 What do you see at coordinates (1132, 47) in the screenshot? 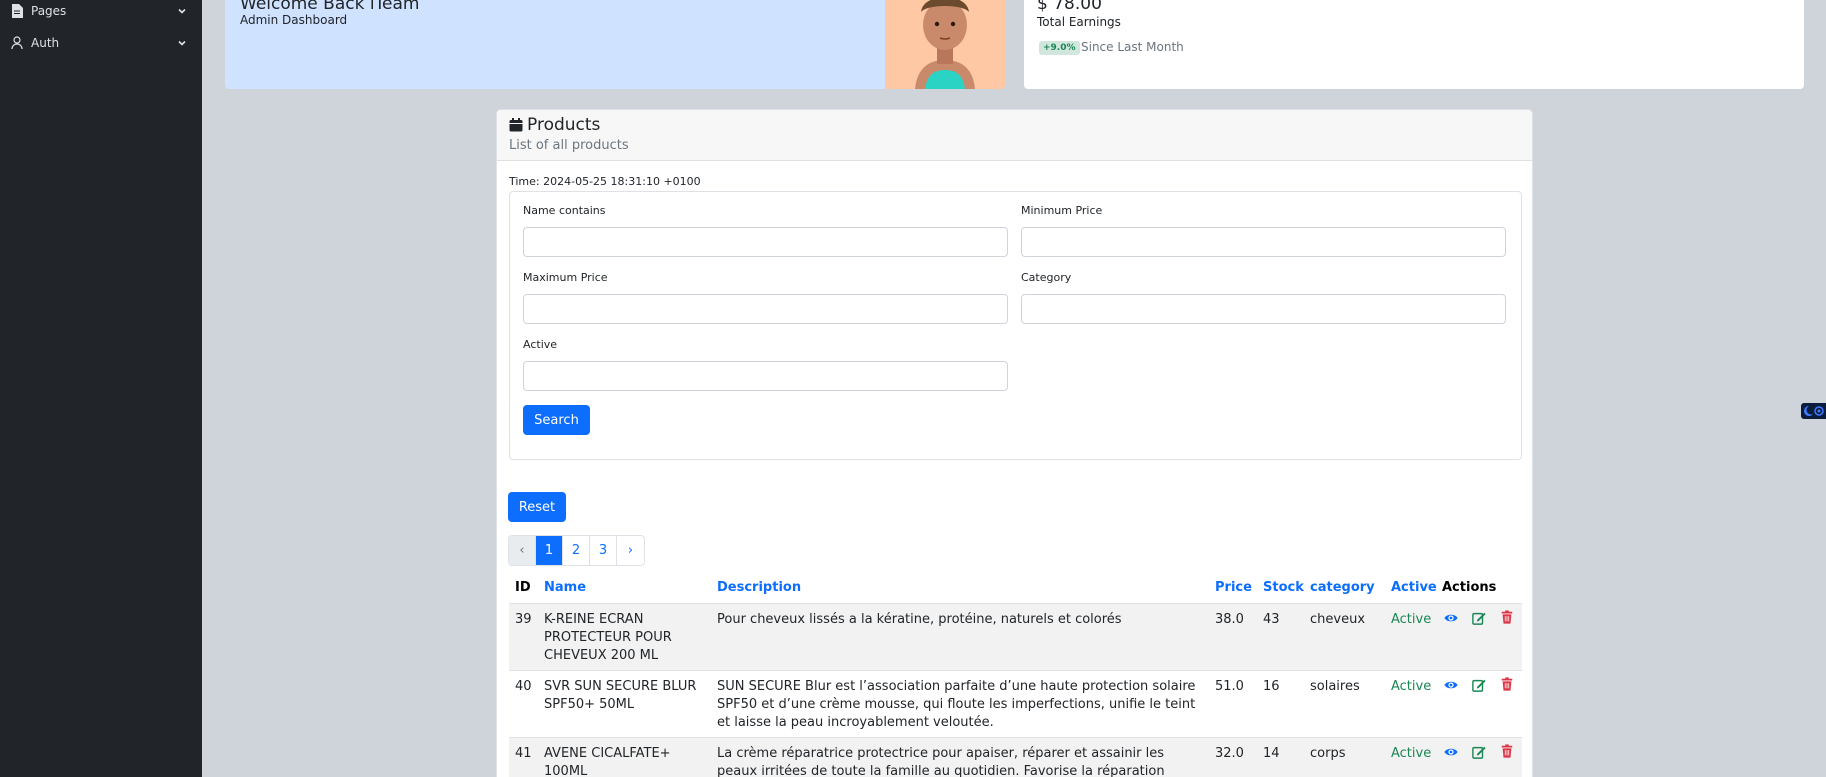
I see `earnings-since: Since Last Month` at bounding box center [1132, 47].